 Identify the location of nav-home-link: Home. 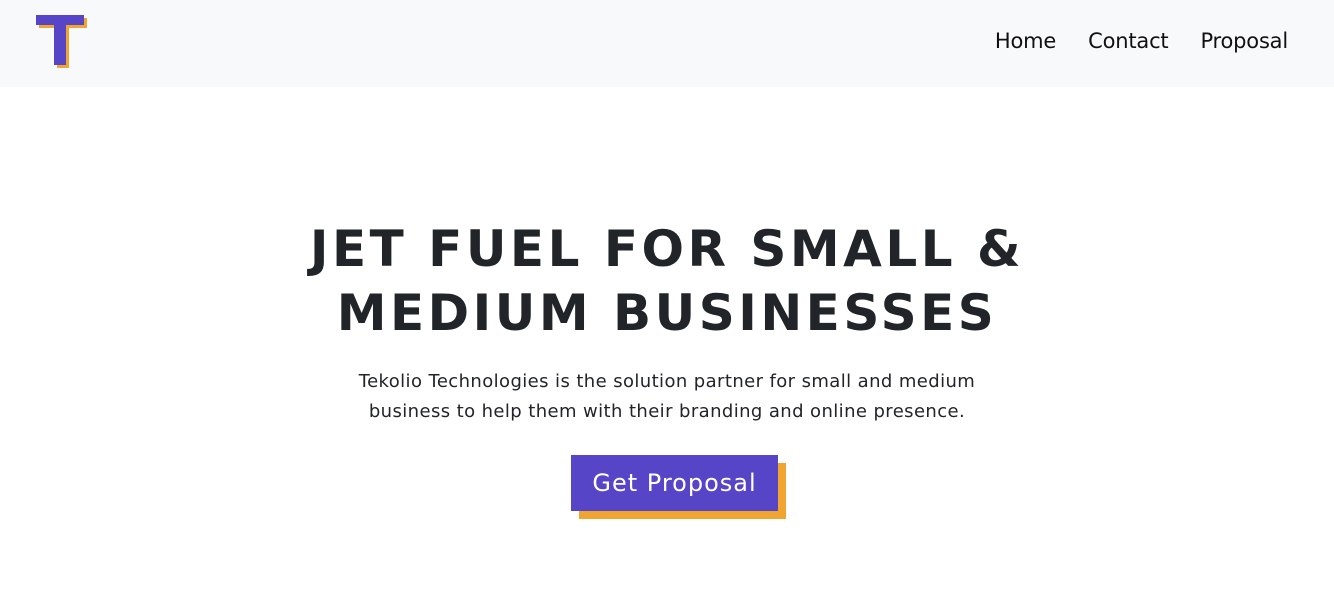
(1025, 41).